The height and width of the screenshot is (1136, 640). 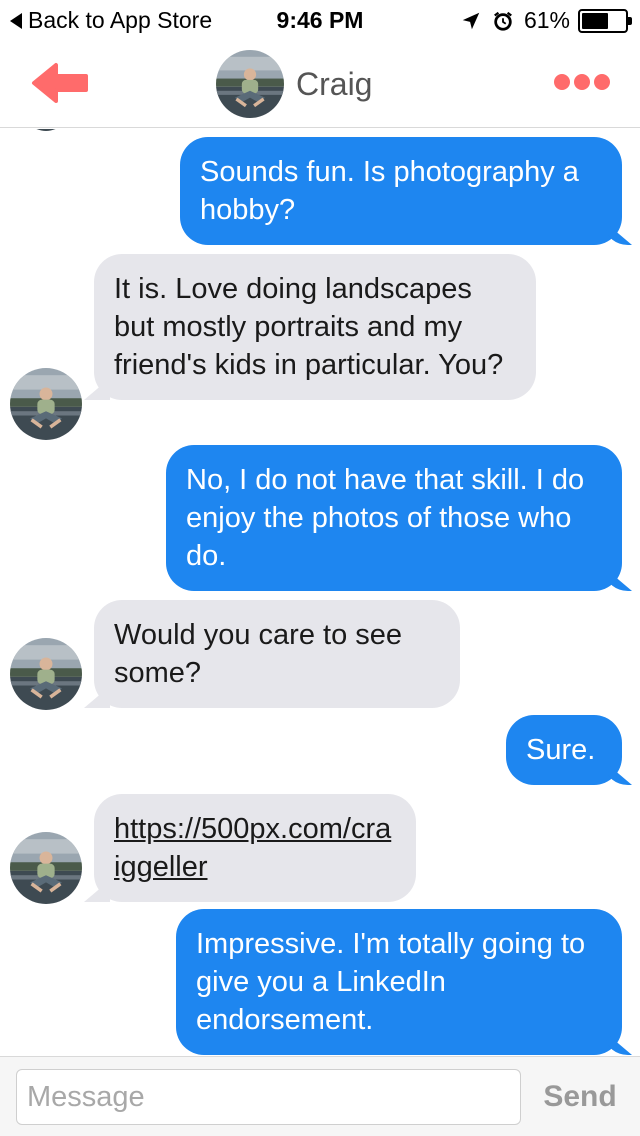 What do you see at coordinates (252, 848) in the screenshot?
I see `shared-link: https://500px.com/craiggeller` at bounding box center [252, 848].